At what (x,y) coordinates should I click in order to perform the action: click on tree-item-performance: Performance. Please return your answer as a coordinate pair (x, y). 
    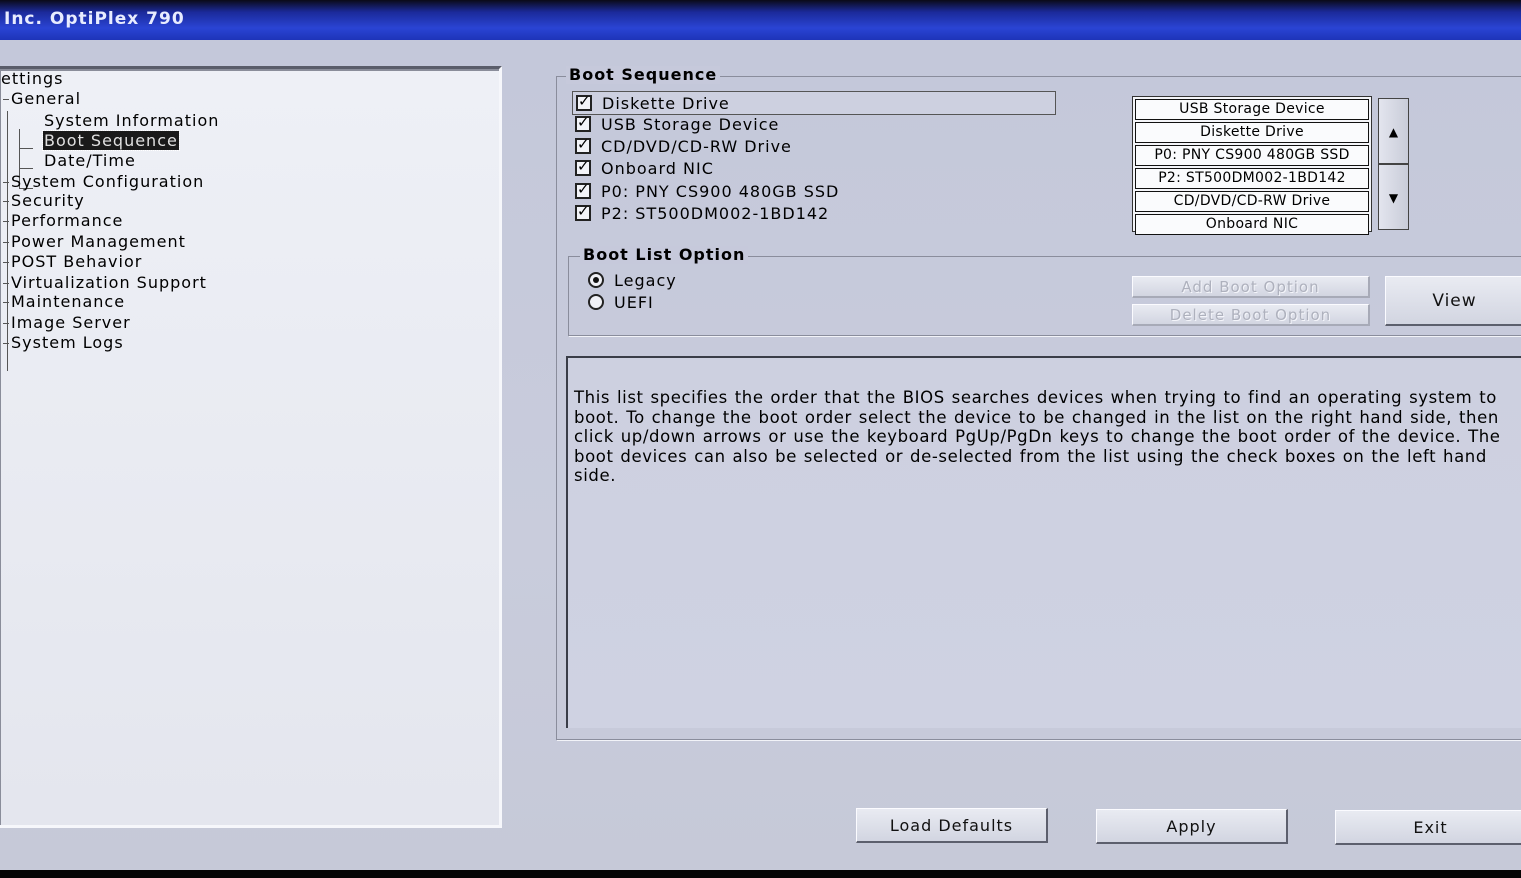
    Looking at the image, I should click on (63, 221).